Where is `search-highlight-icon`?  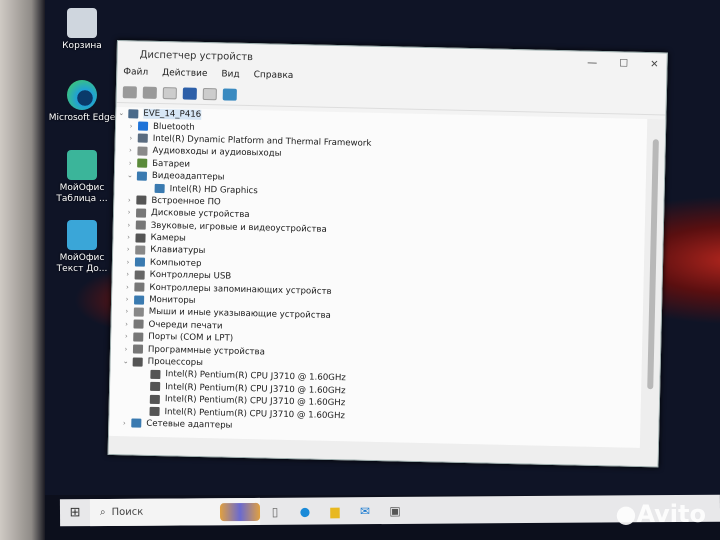
search-highlight-icon is located at coordinates (240, 511).